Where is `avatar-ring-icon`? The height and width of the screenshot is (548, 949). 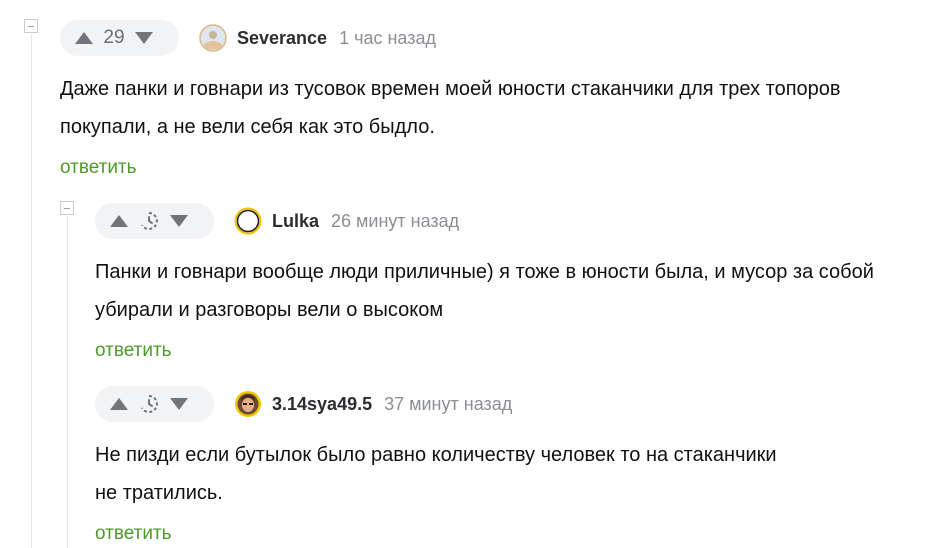
avatar-ring-icon is located at coordinates (248, 221).